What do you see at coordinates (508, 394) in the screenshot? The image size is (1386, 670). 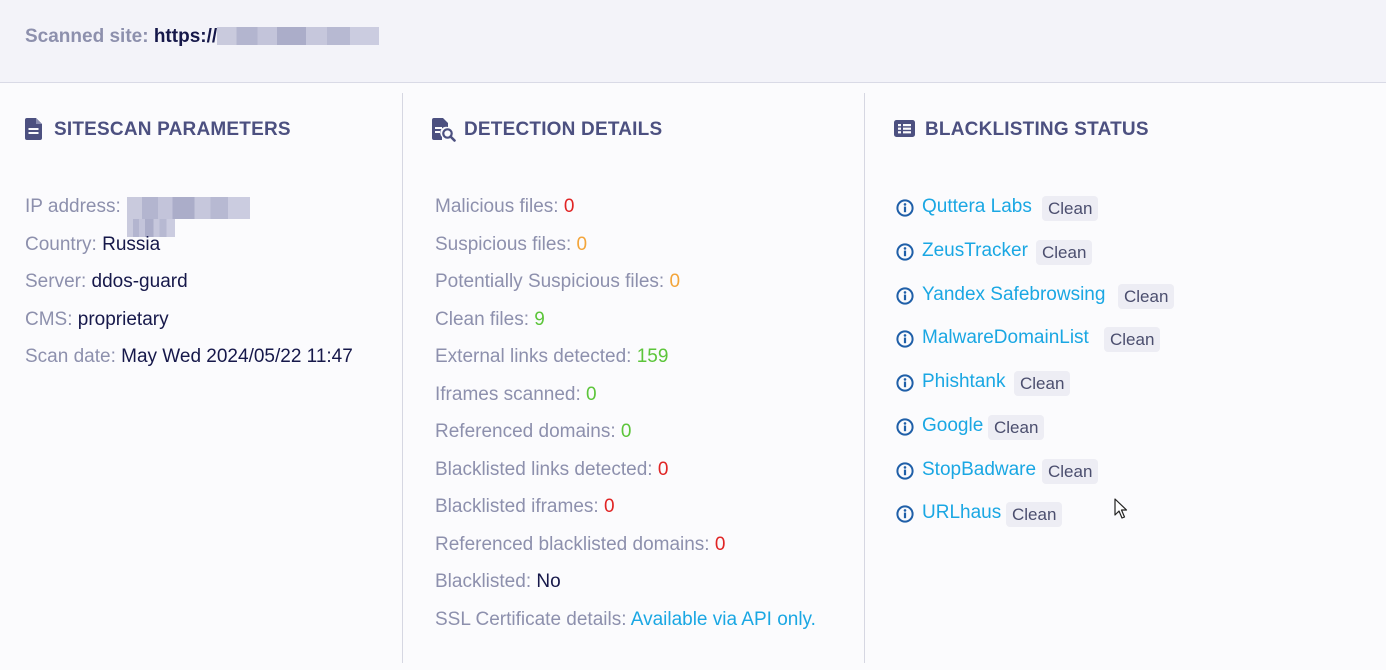 I see `detection-label: Iframes scanned:` at bounding box center [508, 394].